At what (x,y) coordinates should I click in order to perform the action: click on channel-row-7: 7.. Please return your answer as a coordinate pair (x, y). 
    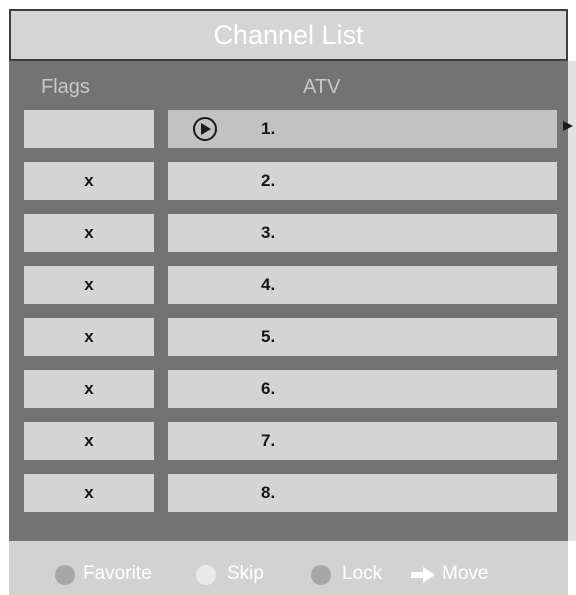
    Looking at the image, I should click on (362, 441).